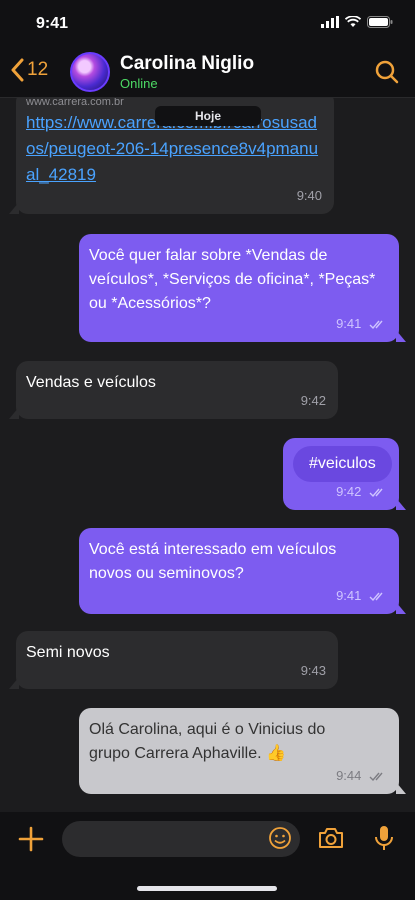  What do you see at coordinates (208, 116) in the screenshot?
I see `date-separator: Hoje` at bounding box center [208, 116].